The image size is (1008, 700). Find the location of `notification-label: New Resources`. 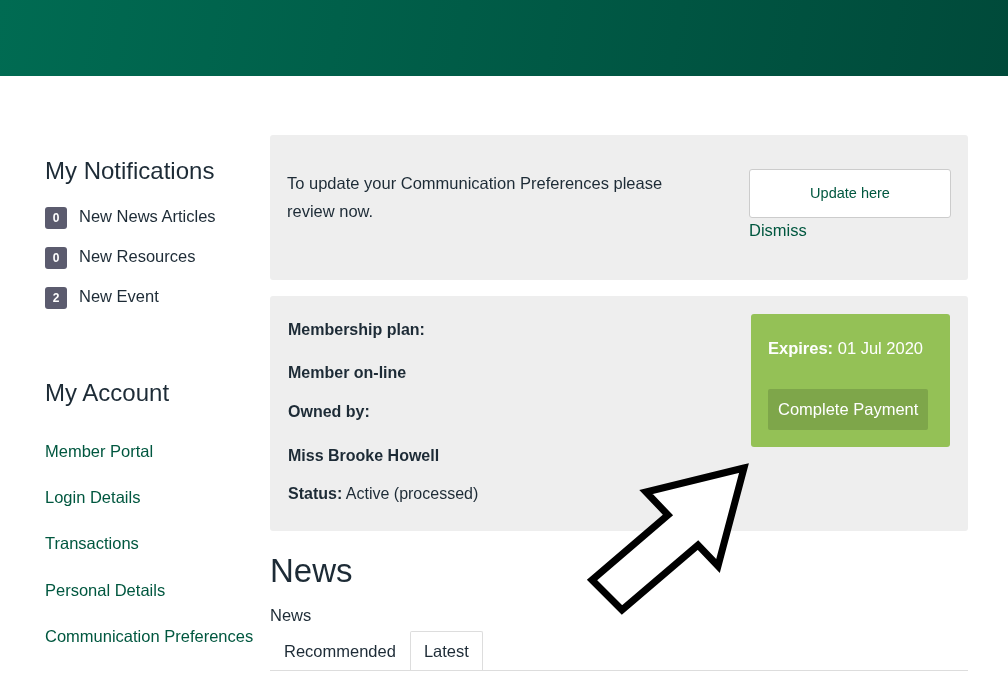

notification-label: New Resources is located at coordinates (137, 256).